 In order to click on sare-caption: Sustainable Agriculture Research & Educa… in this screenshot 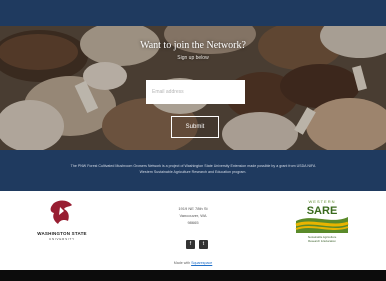, I will do `click(322, 239)`.